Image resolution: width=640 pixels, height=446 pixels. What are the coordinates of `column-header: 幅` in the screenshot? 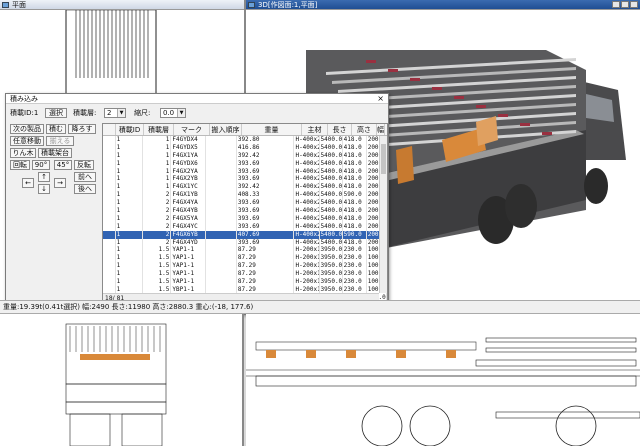 It's located at (381, 129).